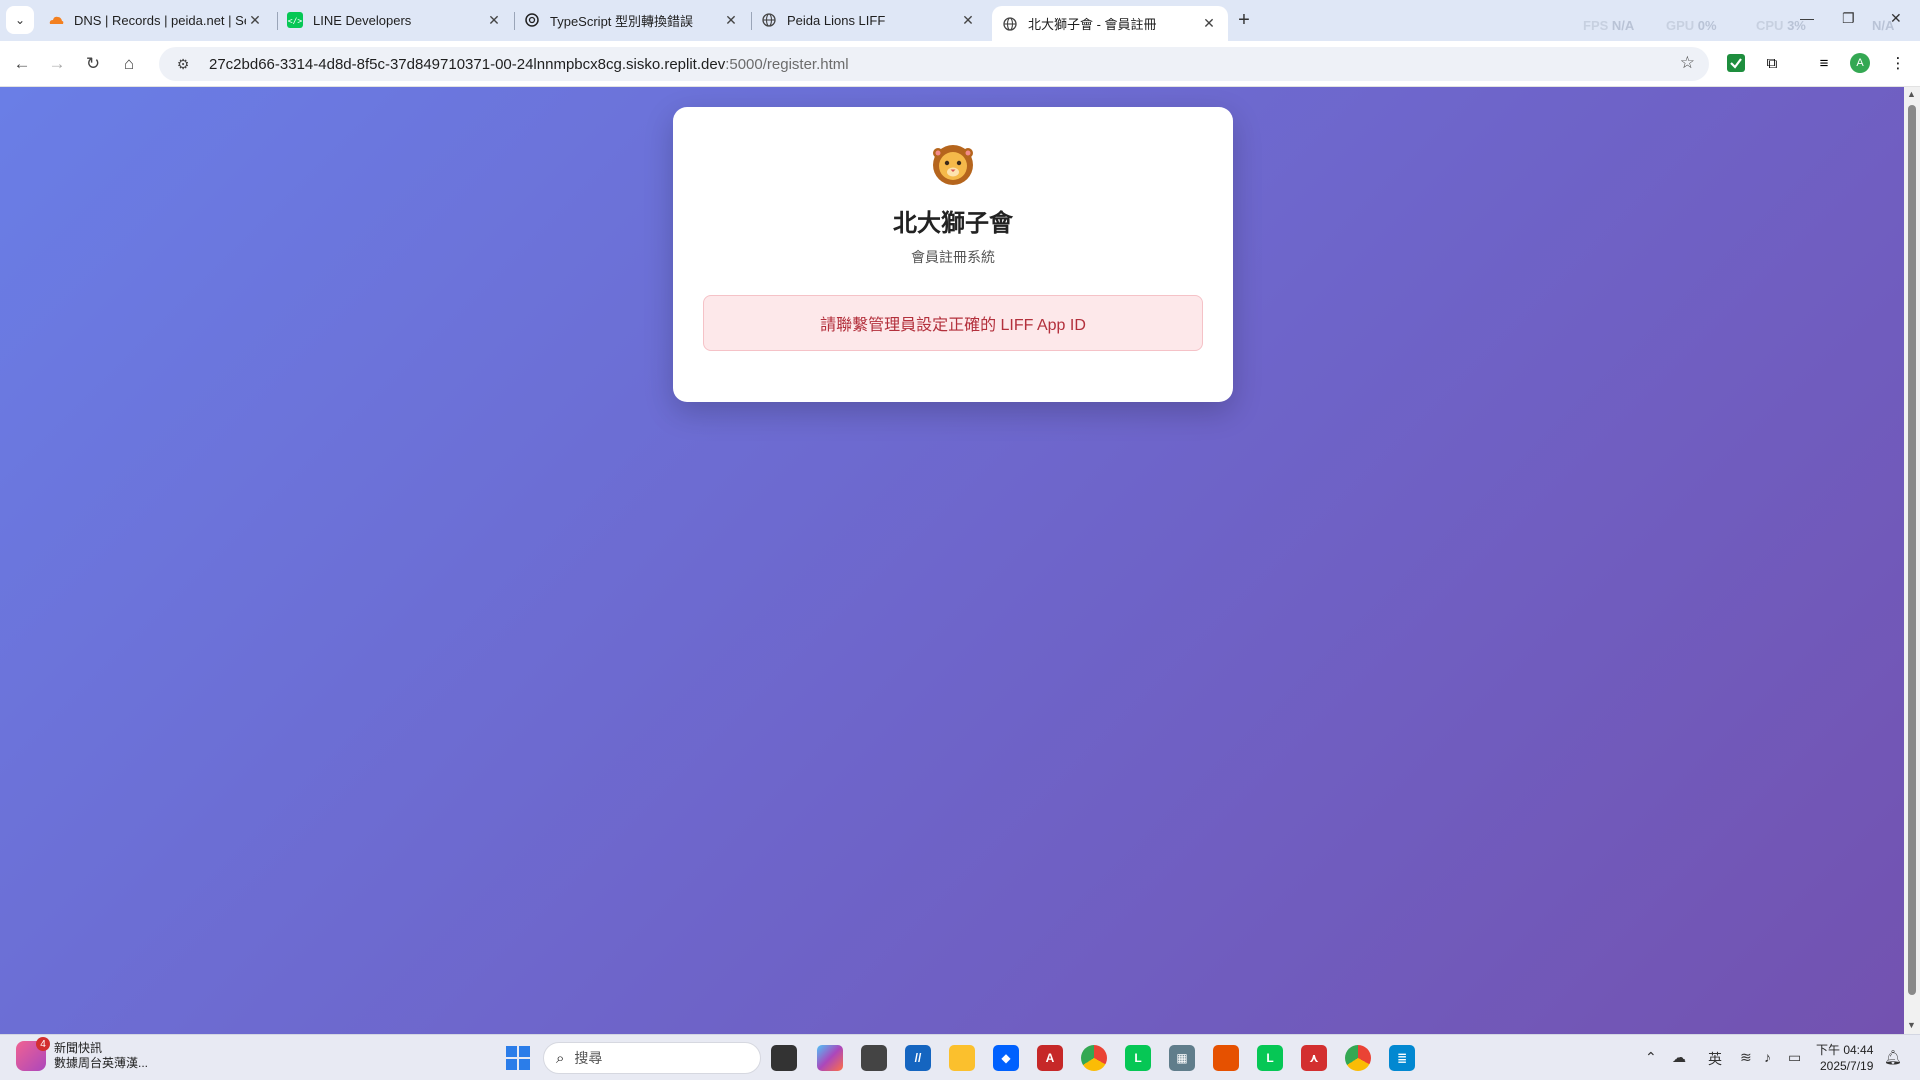 This screenshot has height=1080, width=1920. What do you see at coordinates (1898, 63) in the screenshot?
I see `more-menu-icon: ⋮` at bounding box center [1898, 63].